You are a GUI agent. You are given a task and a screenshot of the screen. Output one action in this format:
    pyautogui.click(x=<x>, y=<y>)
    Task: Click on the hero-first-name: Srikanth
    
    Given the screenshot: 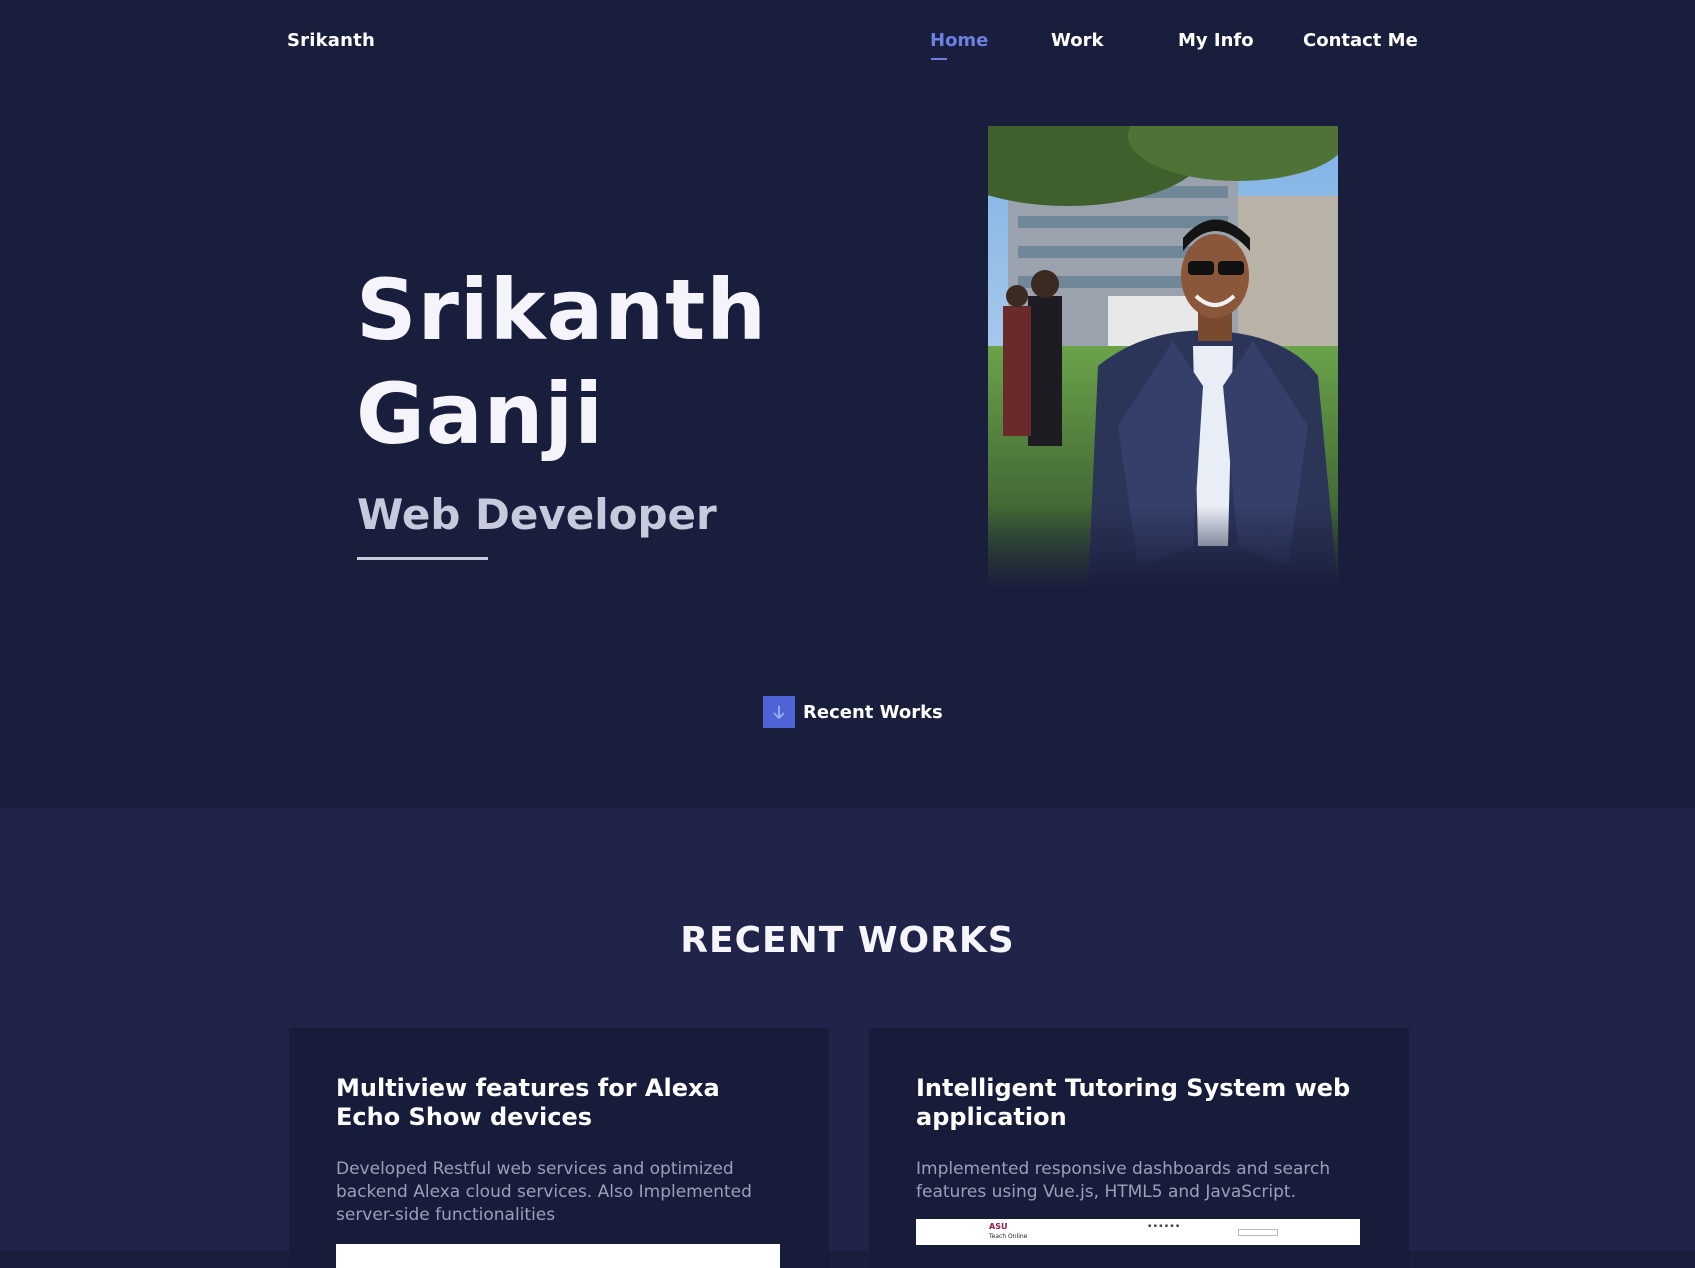 What is the action you would take?
    pyautogui.click(x=562, y=310)
    